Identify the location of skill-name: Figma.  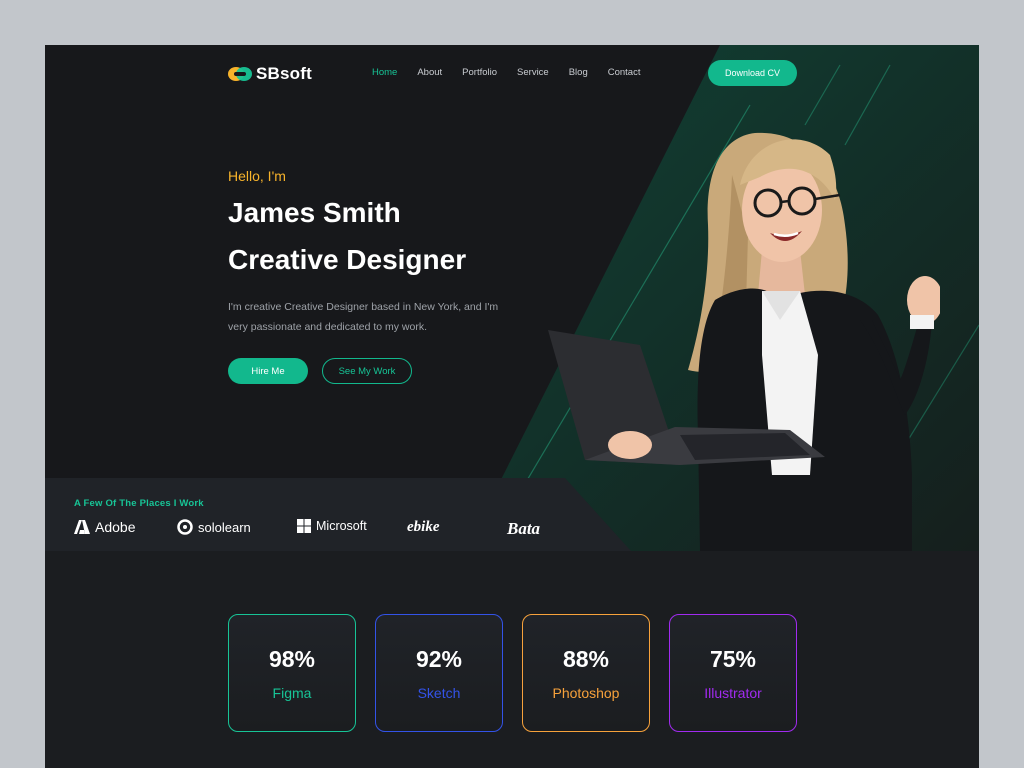
(292, 693).